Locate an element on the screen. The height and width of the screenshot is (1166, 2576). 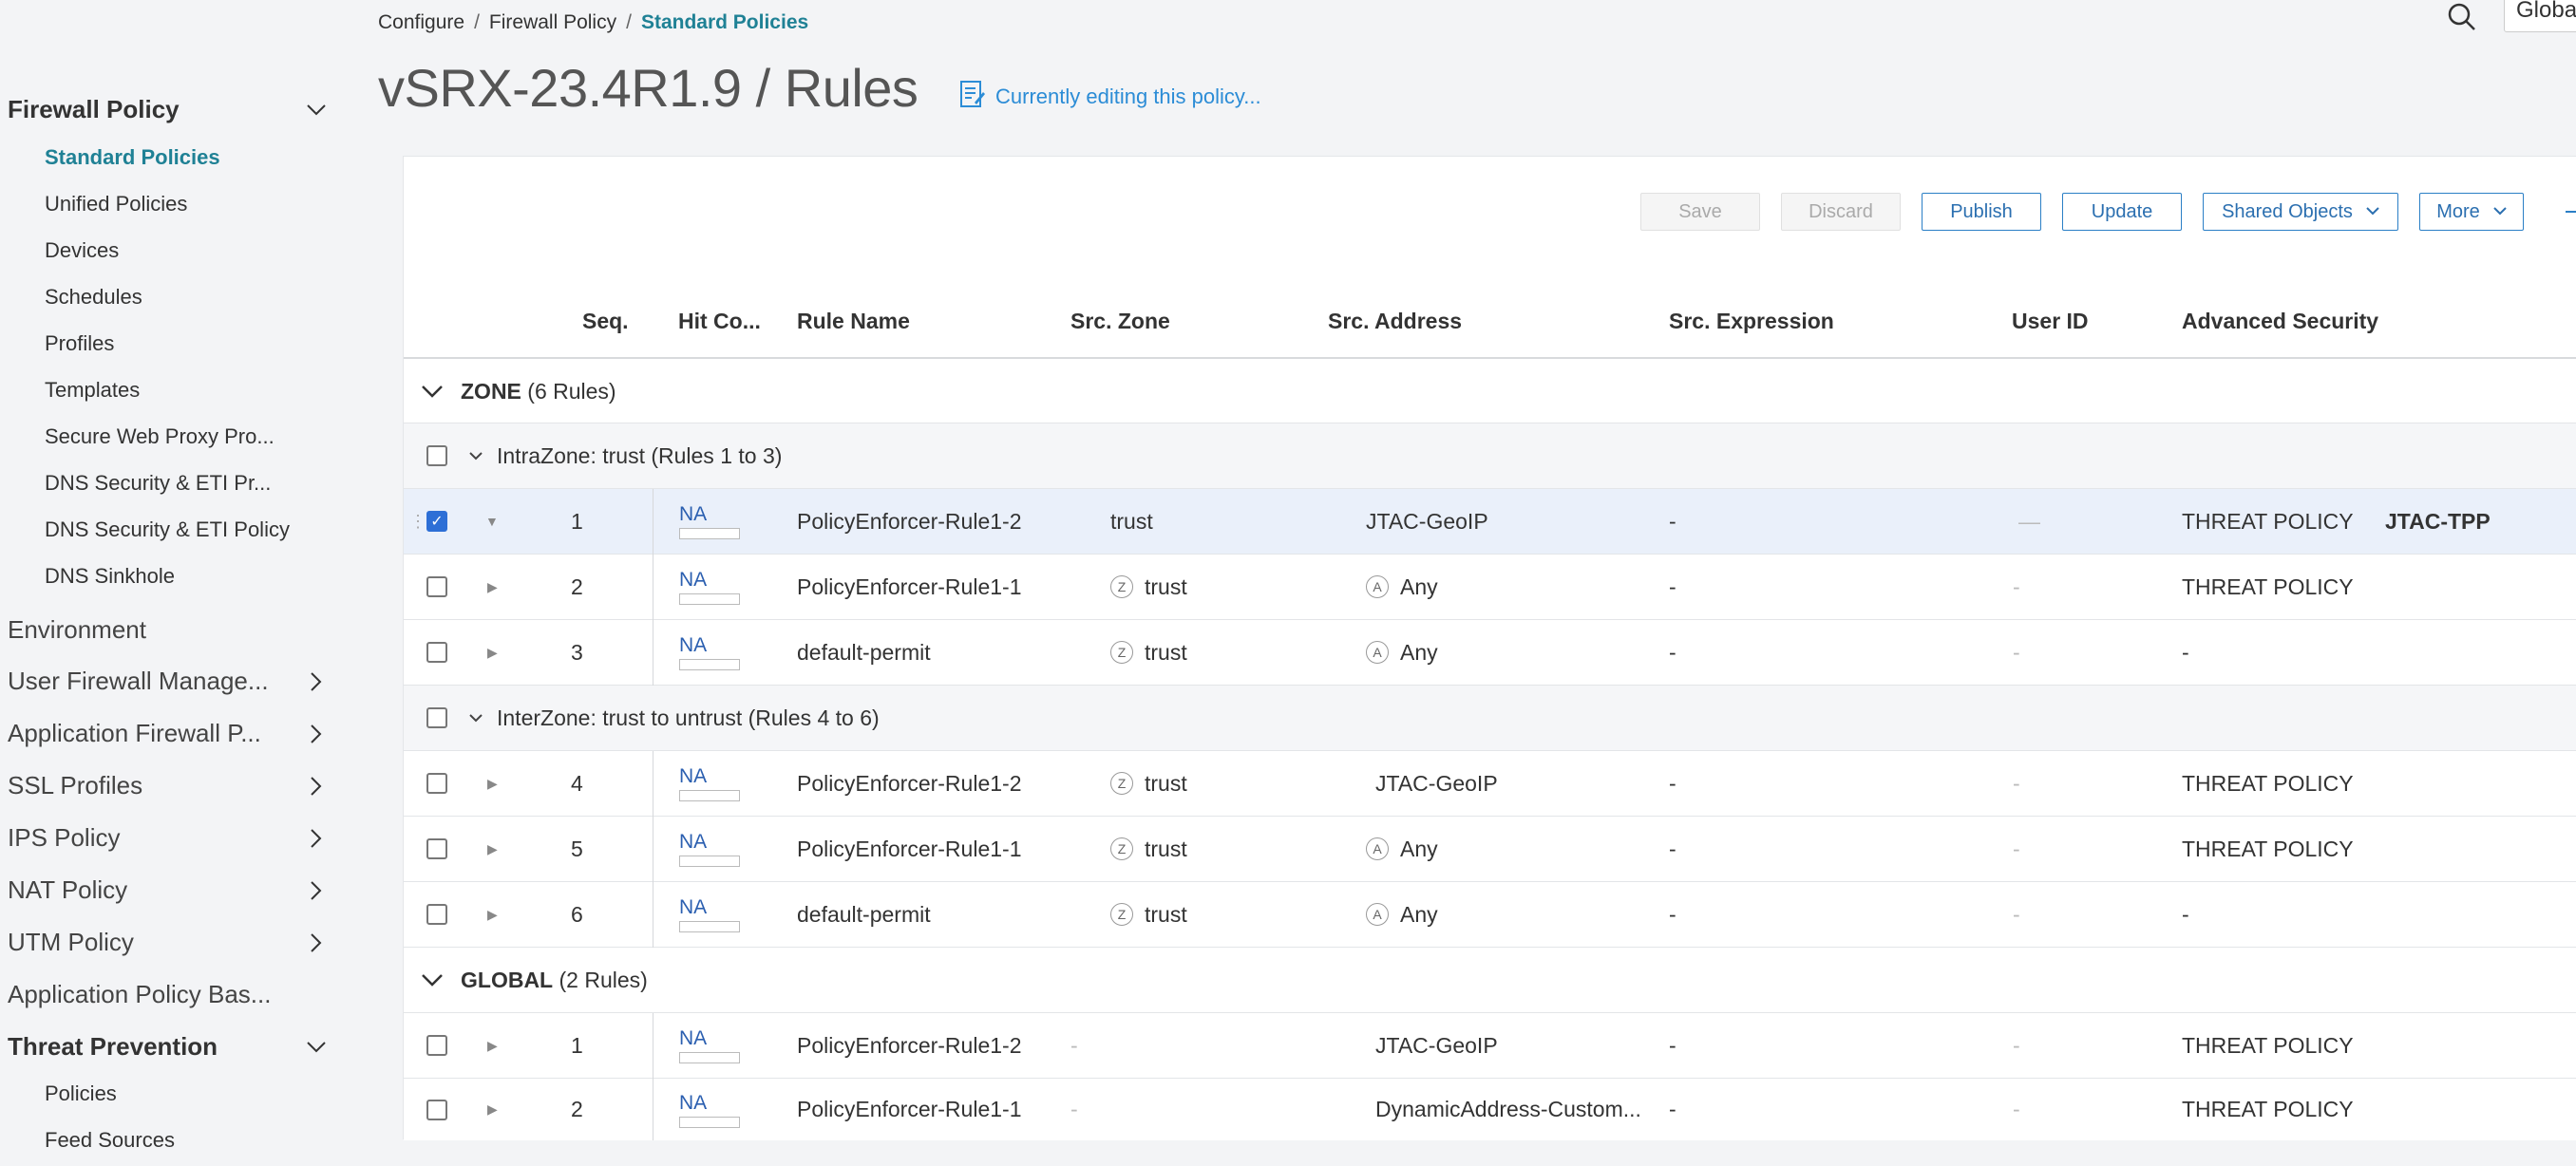
column-seq: Seq. is located at coordinates (605, 321).